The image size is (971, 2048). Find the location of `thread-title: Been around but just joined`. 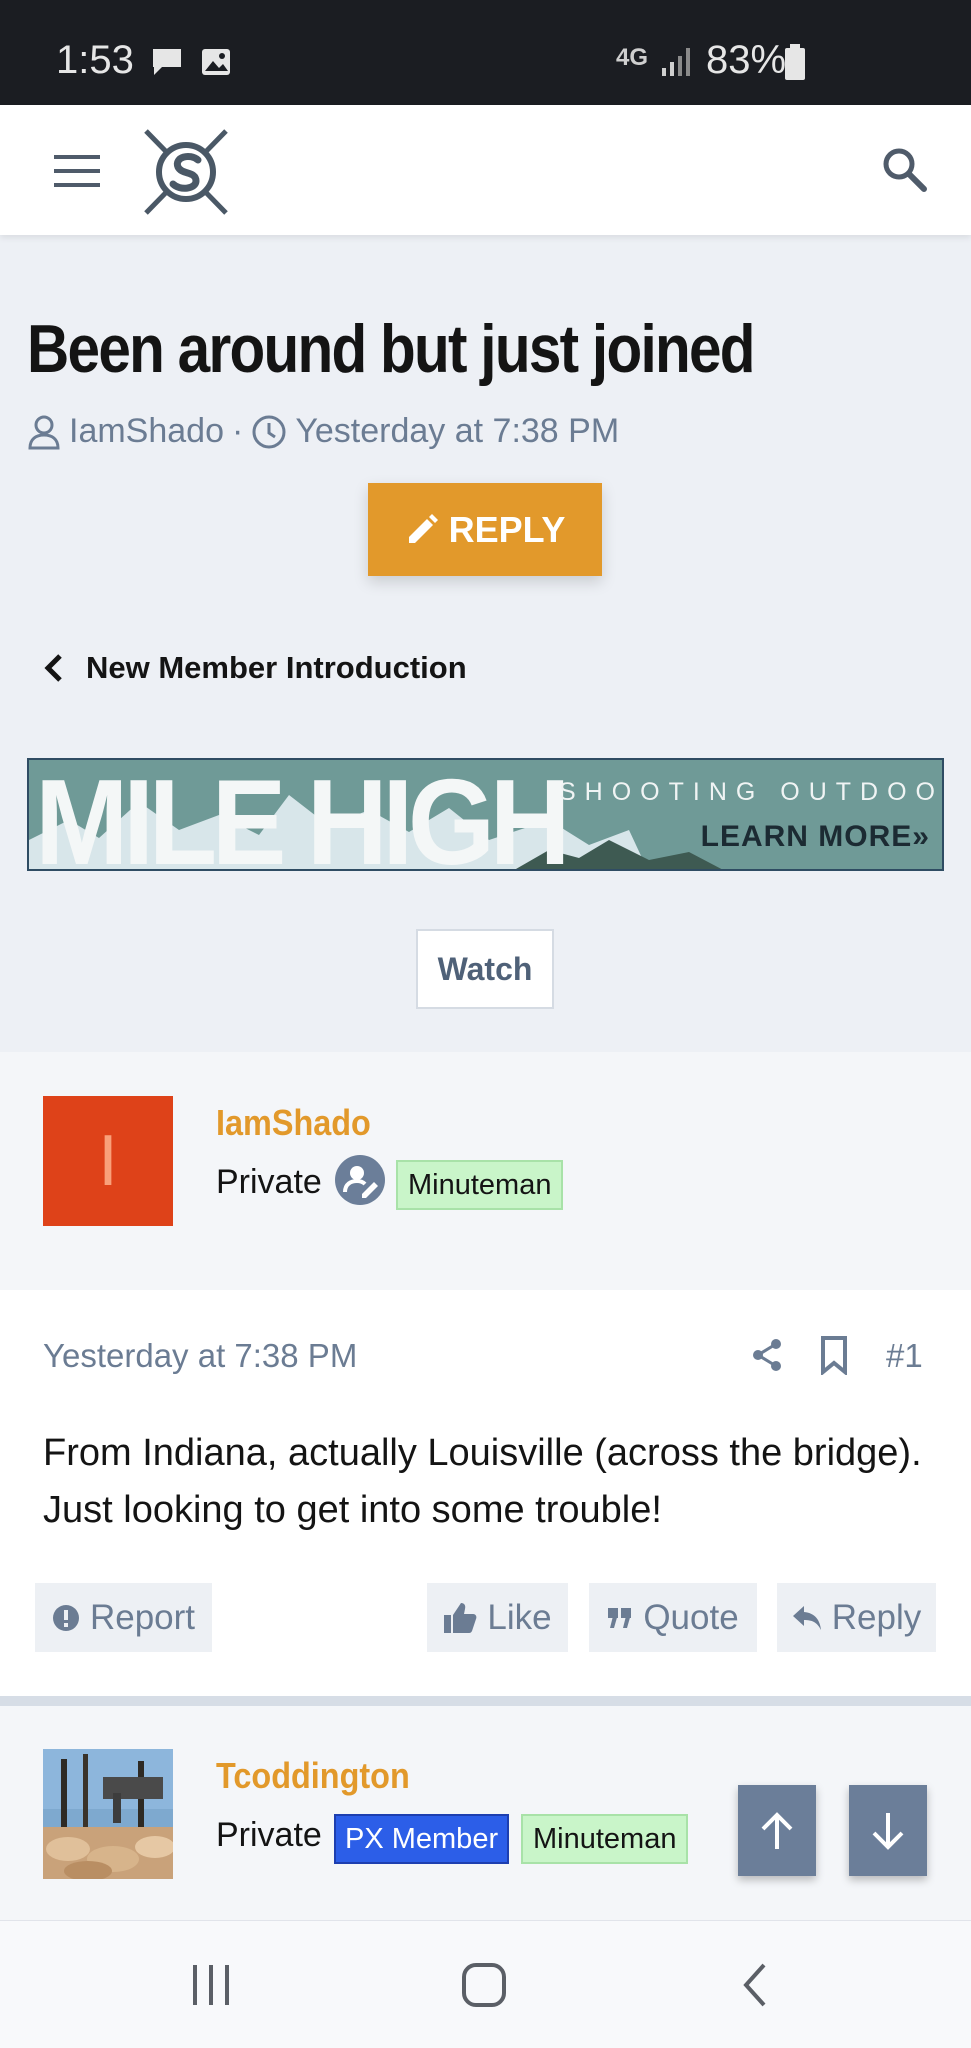

thread-title: Been around but just joined is located at coordinates (391, 349).